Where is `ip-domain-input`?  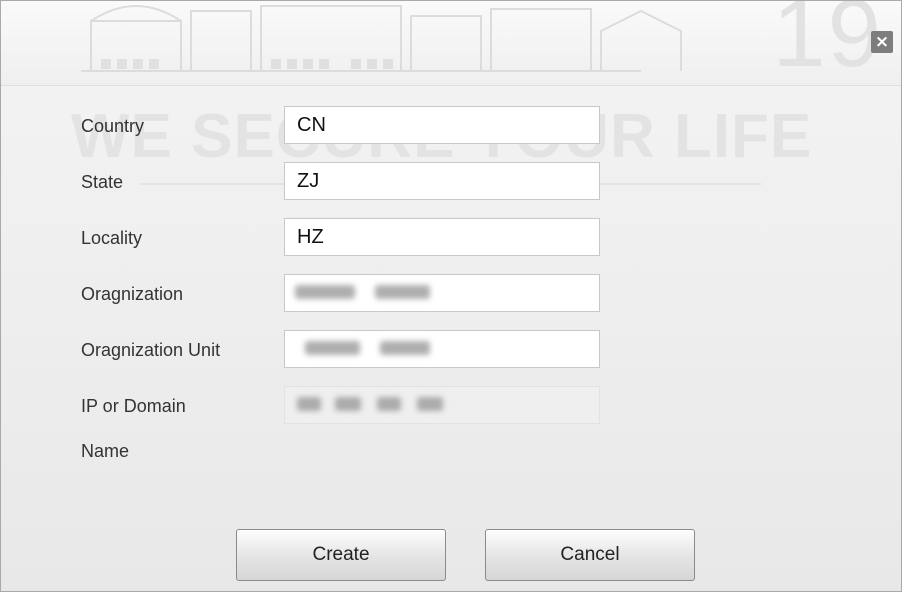 ip-domain-input is located at coordinates (442, 405).